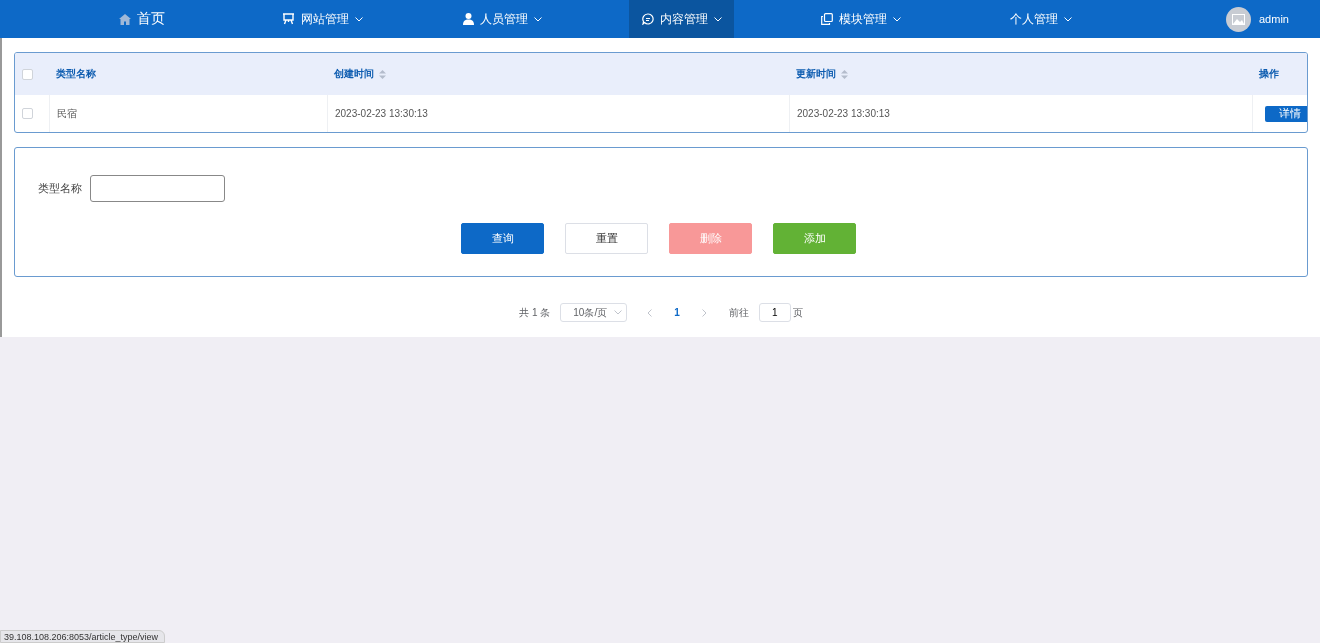 This screenshot has height=643, width=1320. I want to click on column-header: 创建时间, so click(354, 74).